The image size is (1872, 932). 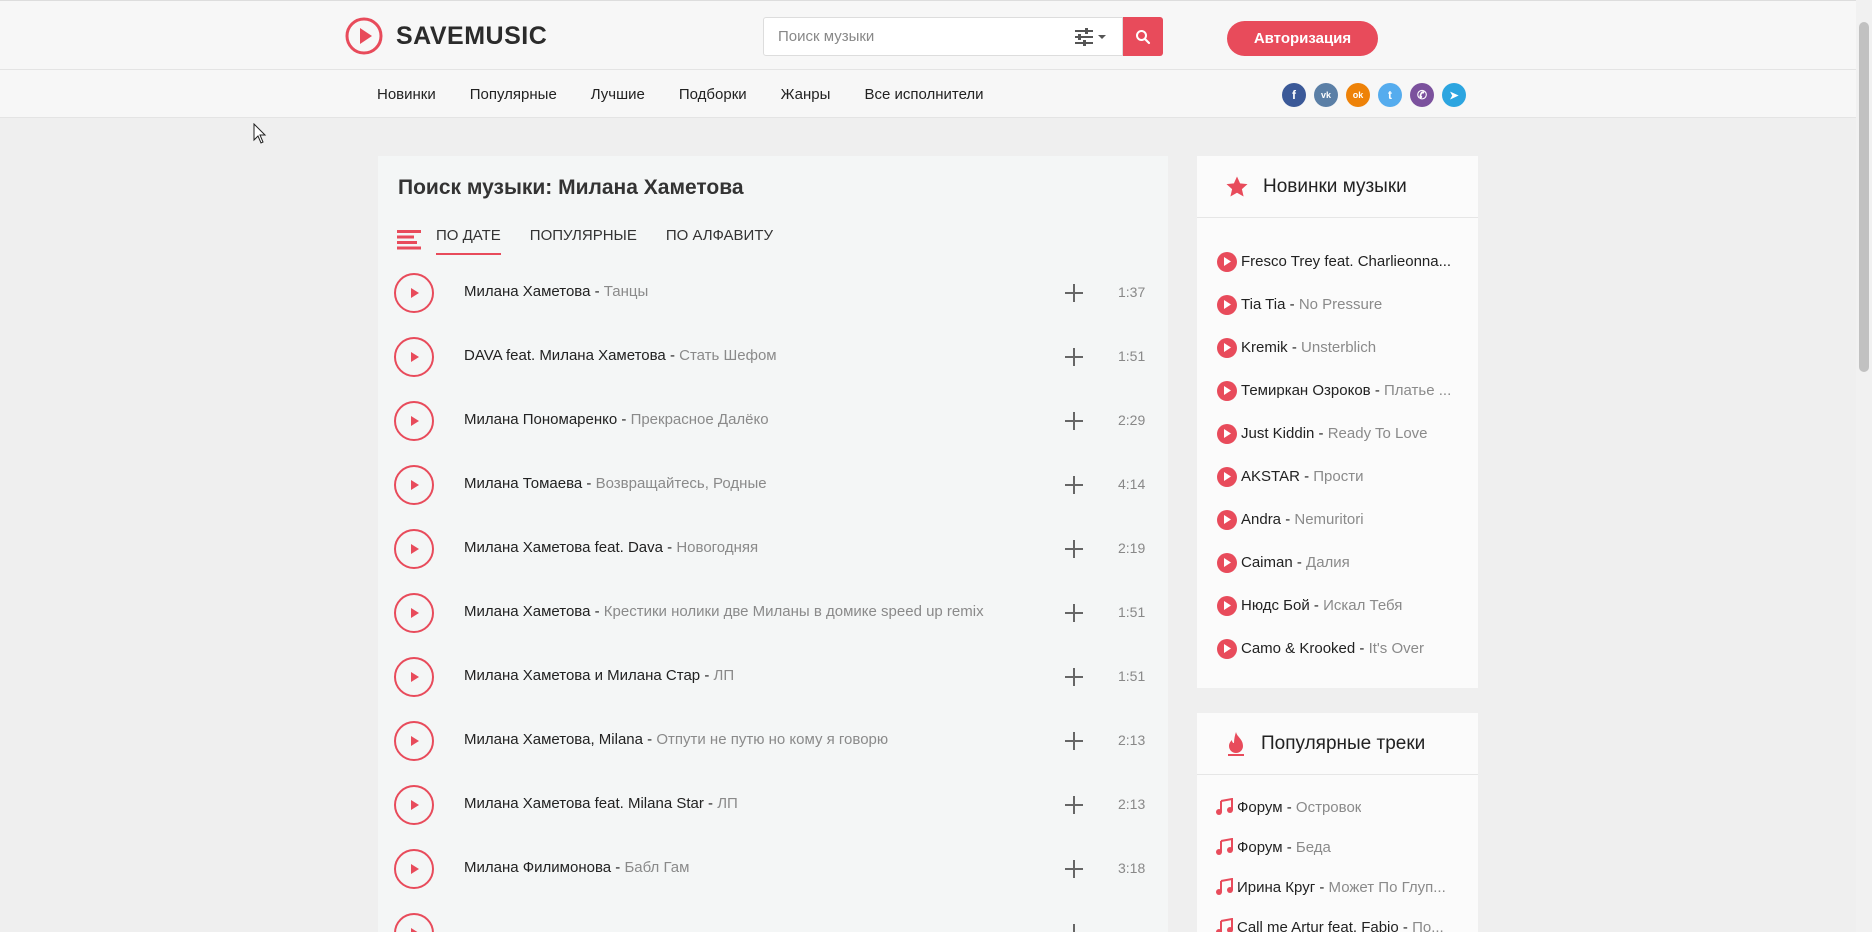 What do you see at coordinates (1864, 197) in the screenshot?
I see `scrollbar-thumb` at bounding box center [1864, 197].